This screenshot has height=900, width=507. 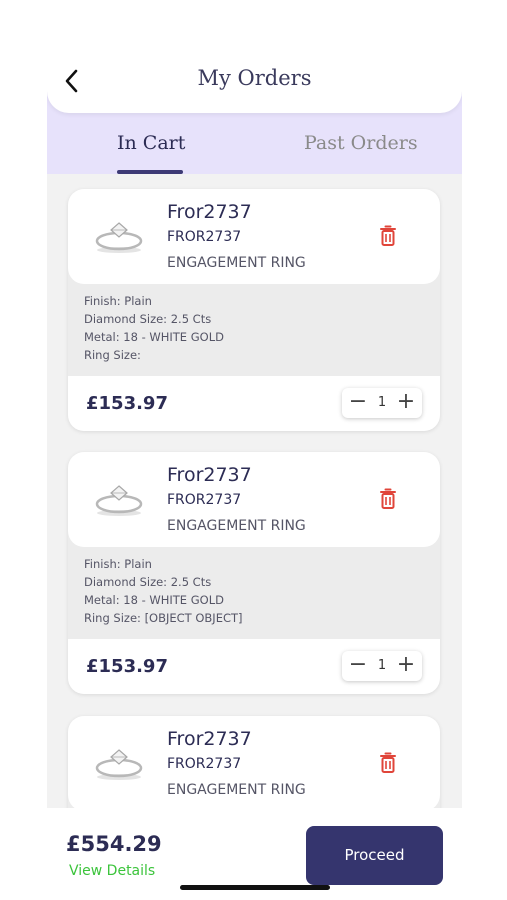 I want to click on tab-in-cart: In Cart, so click(x=151, y=143).